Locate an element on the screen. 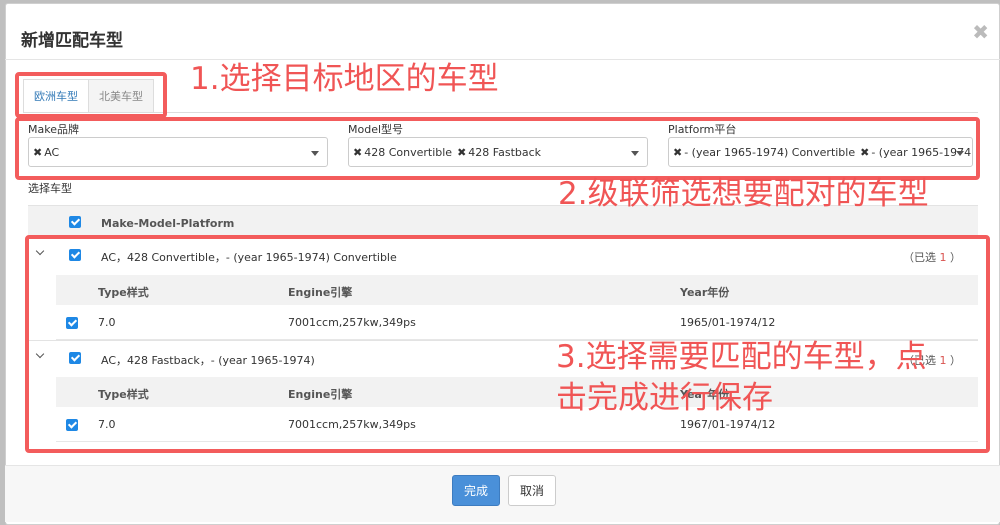 The image size is (1000, 525). annotation-step3-line1: 3.选择需要匹配的车型，点 is located at coordinates (741, 357).